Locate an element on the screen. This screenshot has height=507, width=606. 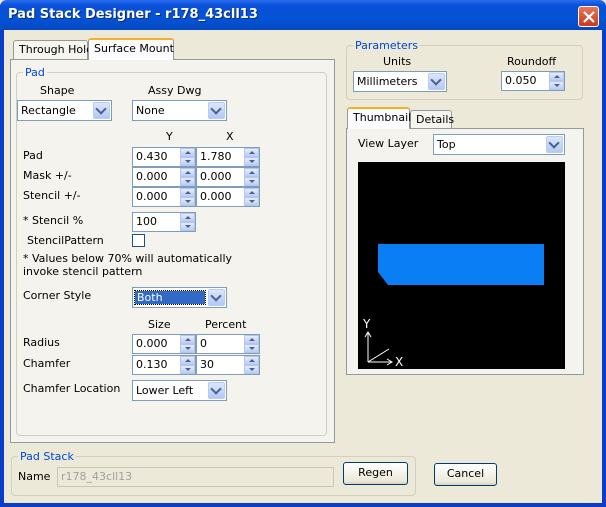
shape-select-value: Rectangle is located at coordinates (48, 110).